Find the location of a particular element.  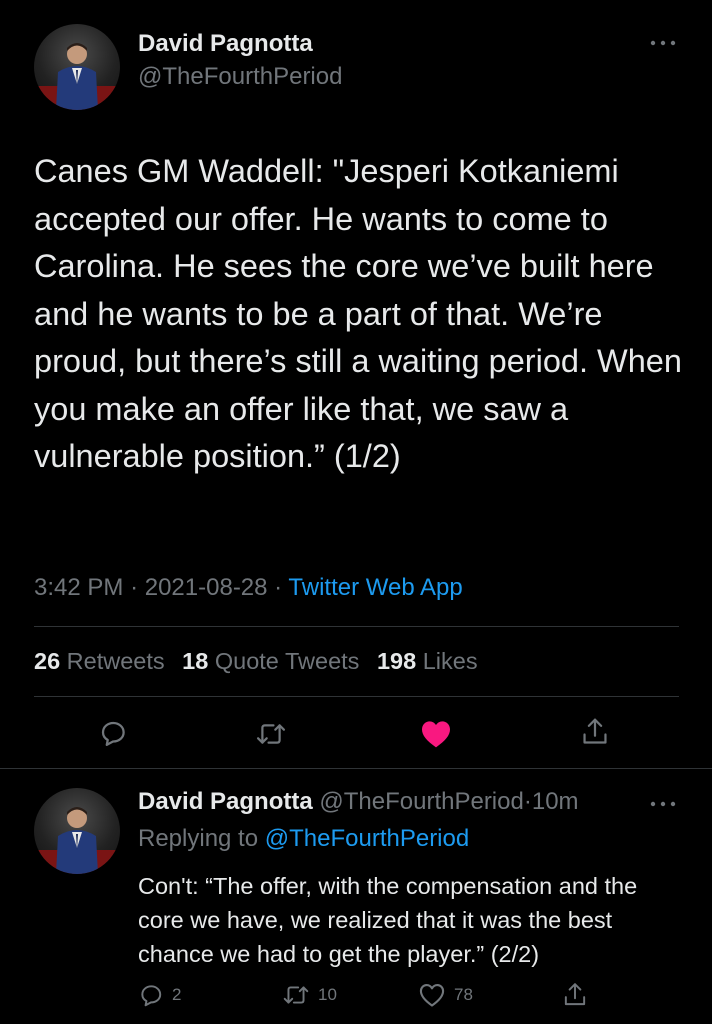

like-button: 78 is located at coordinates (445, 995).